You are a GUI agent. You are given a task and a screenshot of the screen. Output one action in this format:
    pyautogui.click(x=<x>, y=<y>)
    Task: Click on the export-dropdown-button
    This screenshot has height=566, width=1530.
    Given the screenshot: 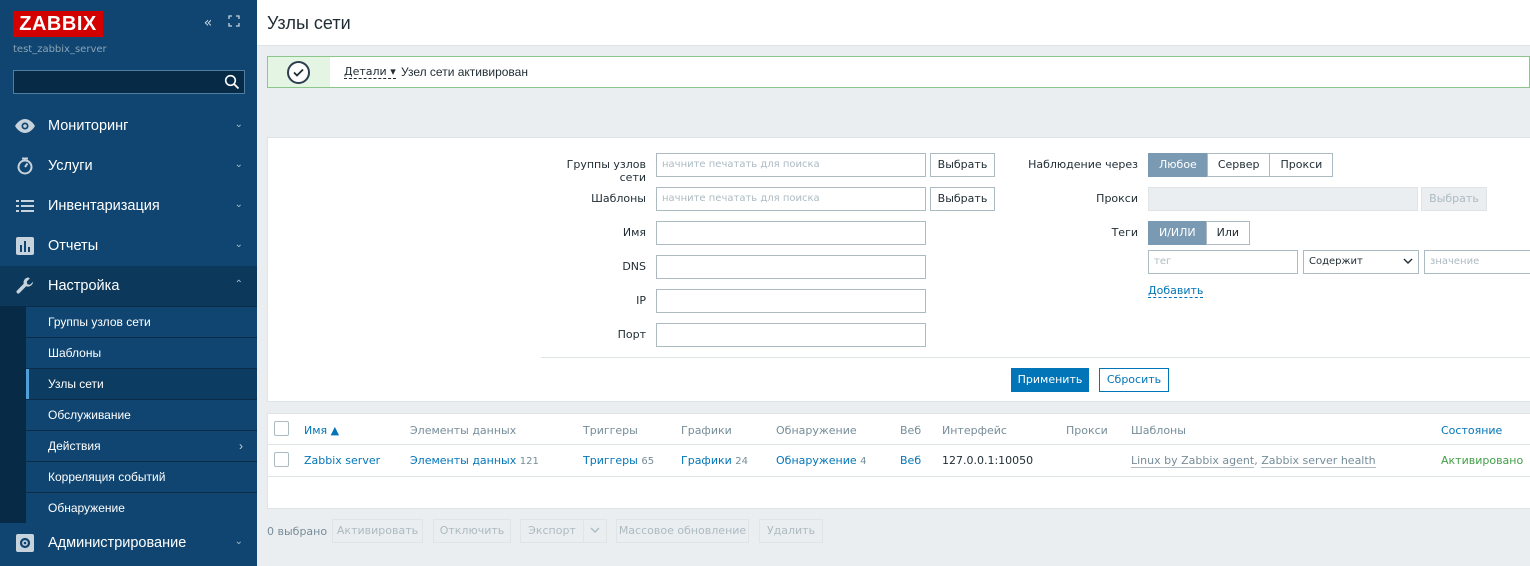 What is the action you would take?
    pyautogui.click(x=595, y=531)
    